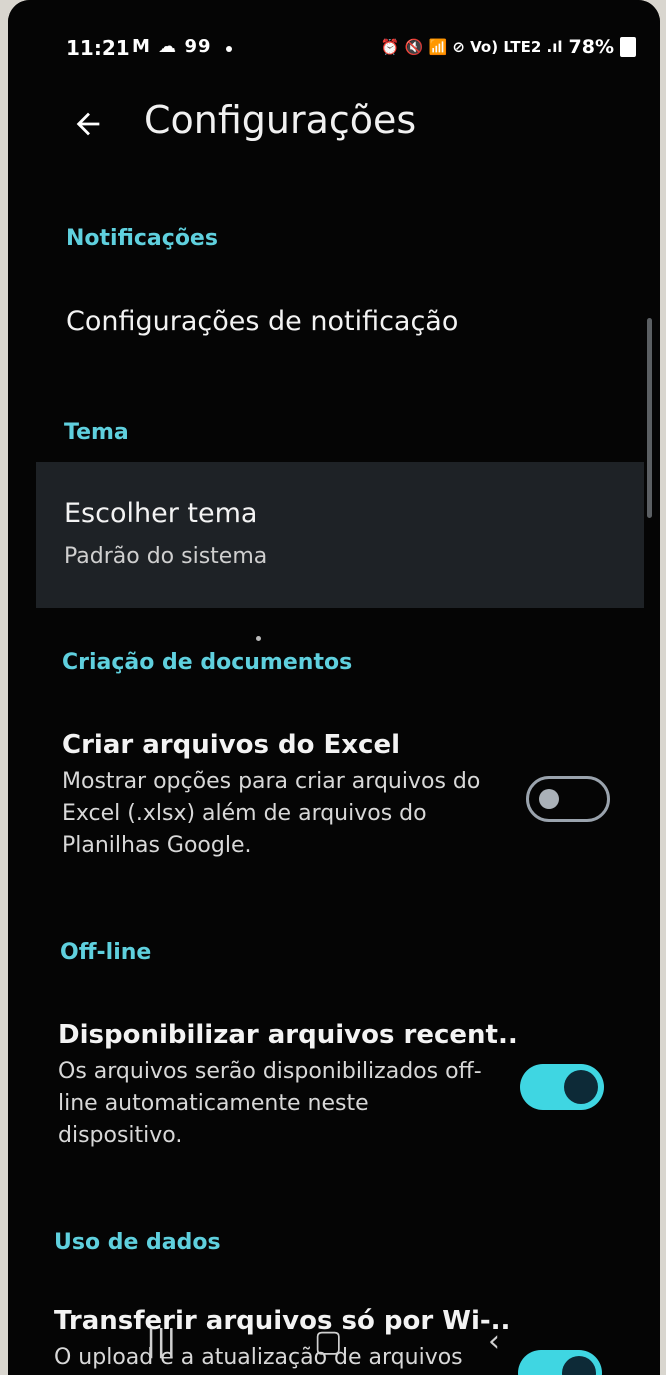 The width and height of the screenshot is (666, 1375). I want to click on home-button: ▢, so click(328, 1341).